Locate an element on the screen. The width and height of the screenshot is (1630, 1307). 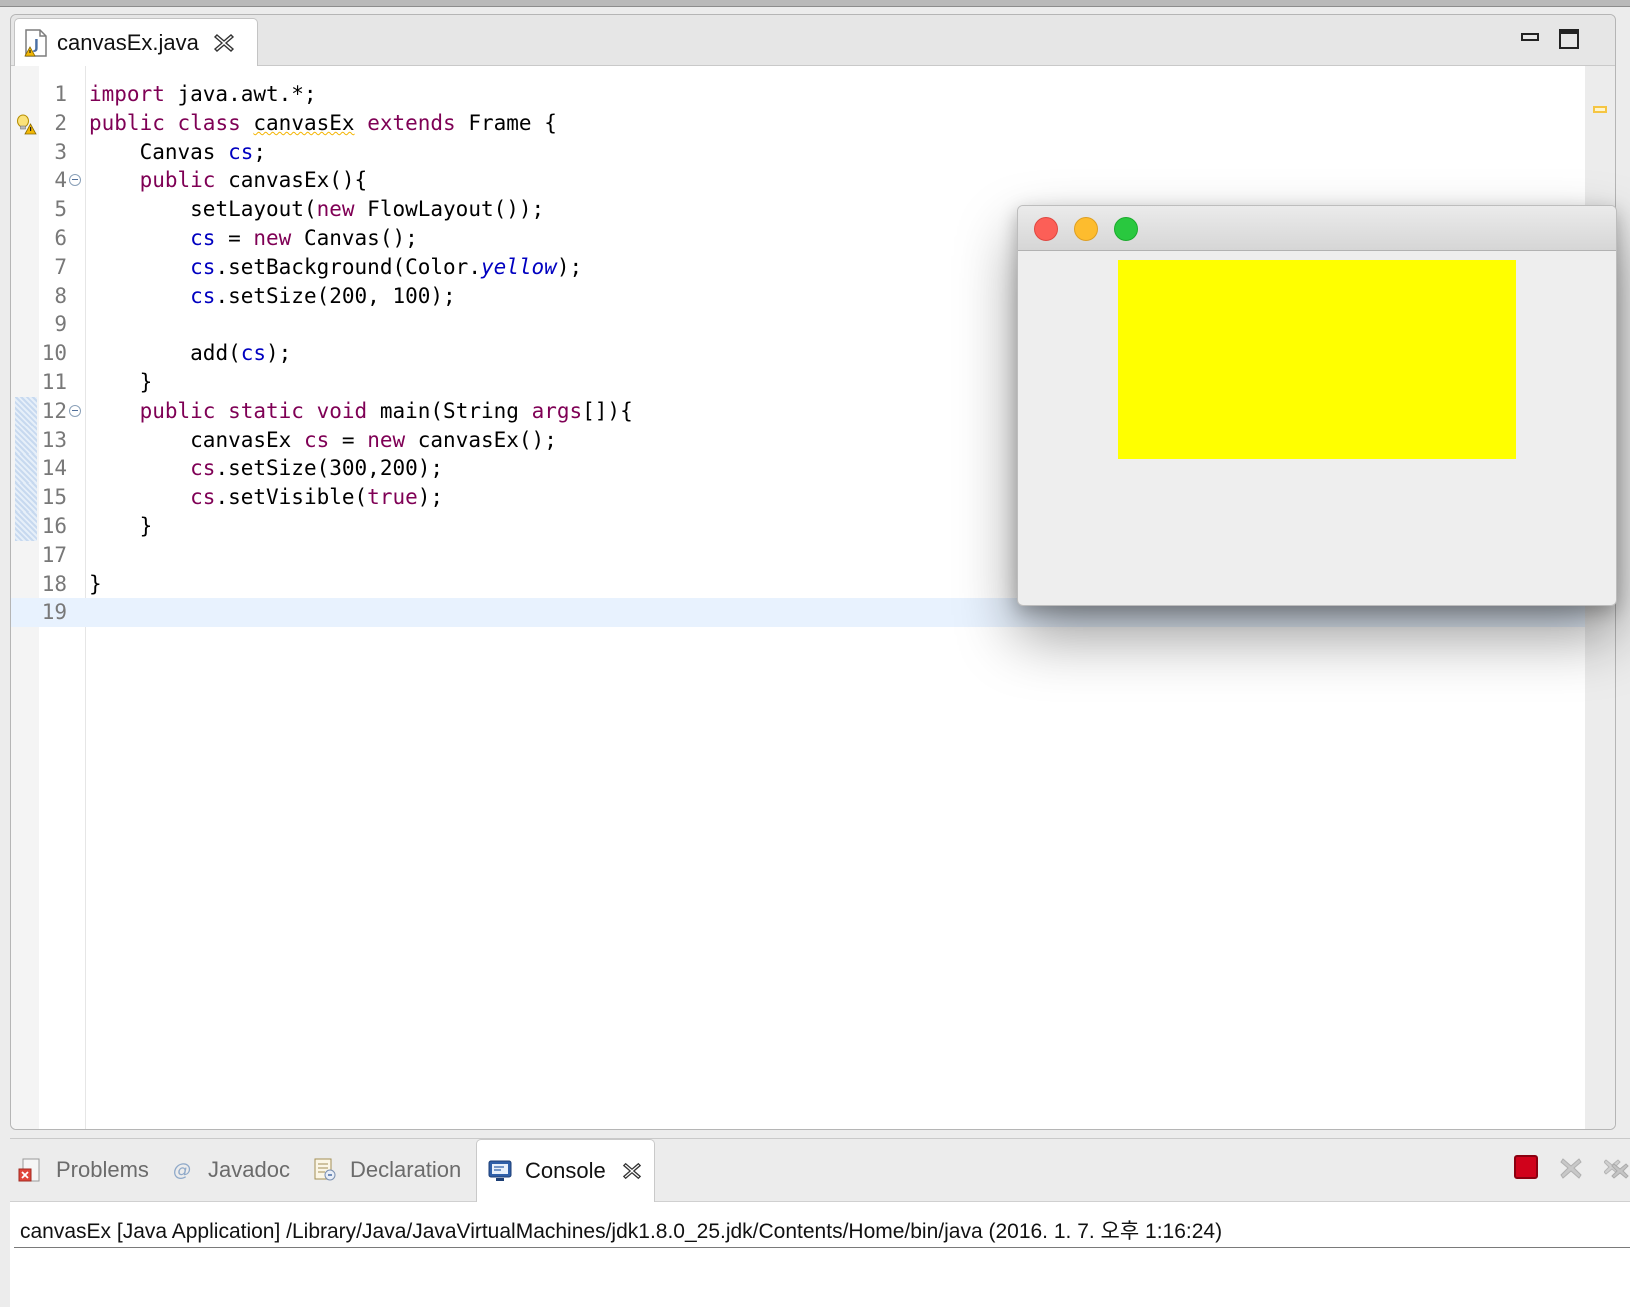
tab-console-label: Console is located at coordinates (565, 1170).